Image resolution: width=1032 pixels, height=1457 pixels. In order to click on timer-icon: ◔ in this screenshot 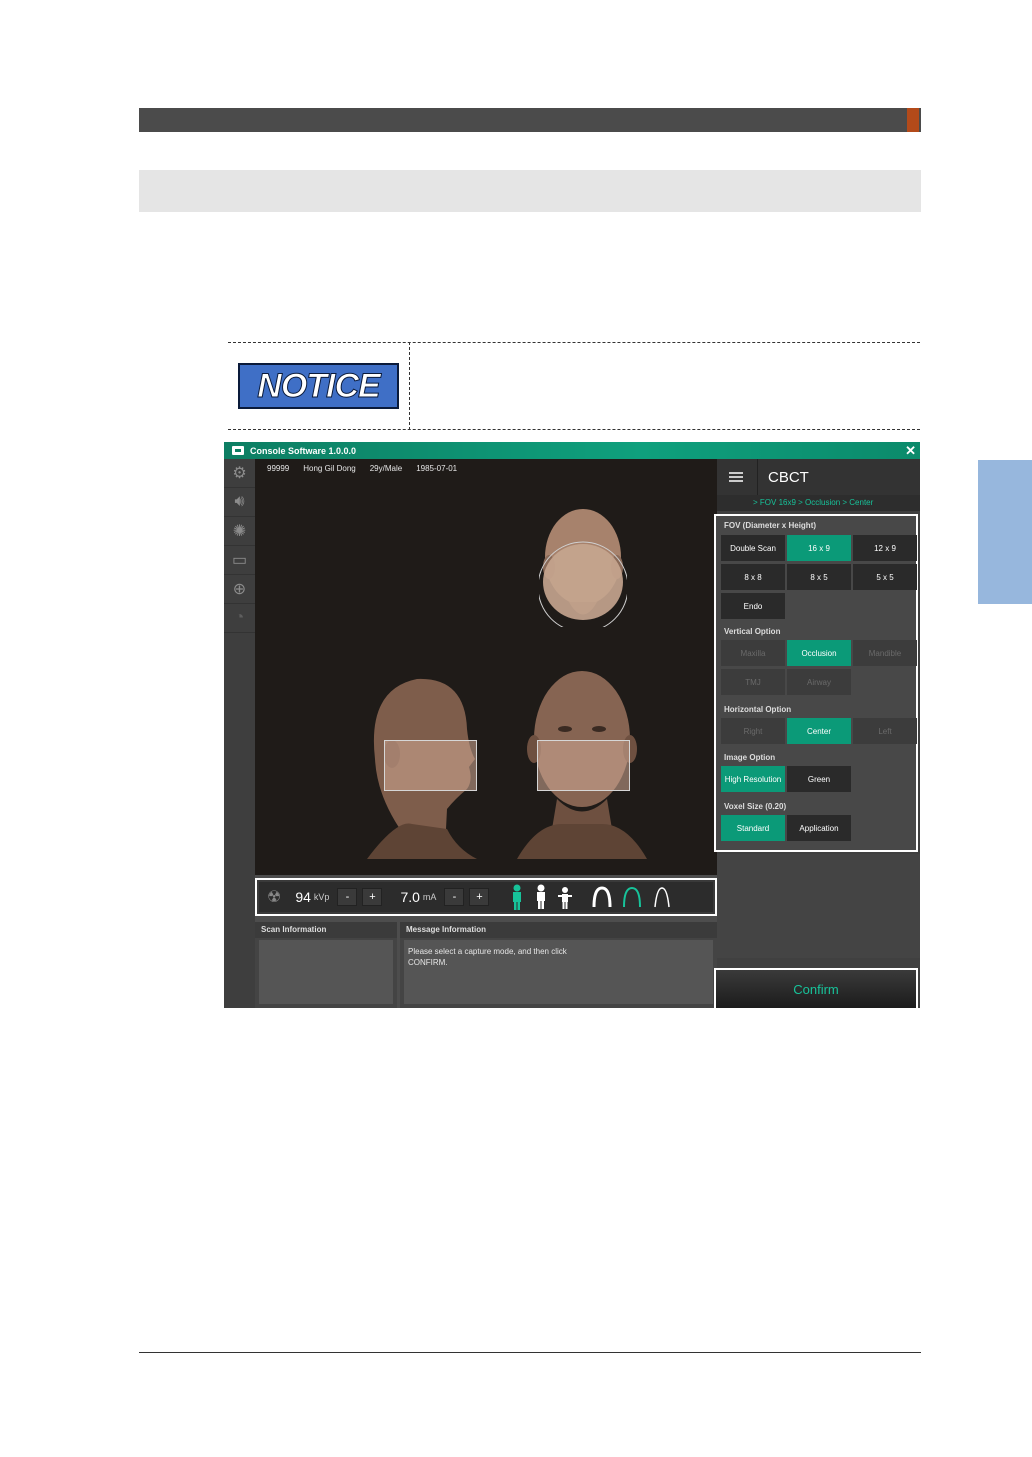, I will do `click(239, 618)`.